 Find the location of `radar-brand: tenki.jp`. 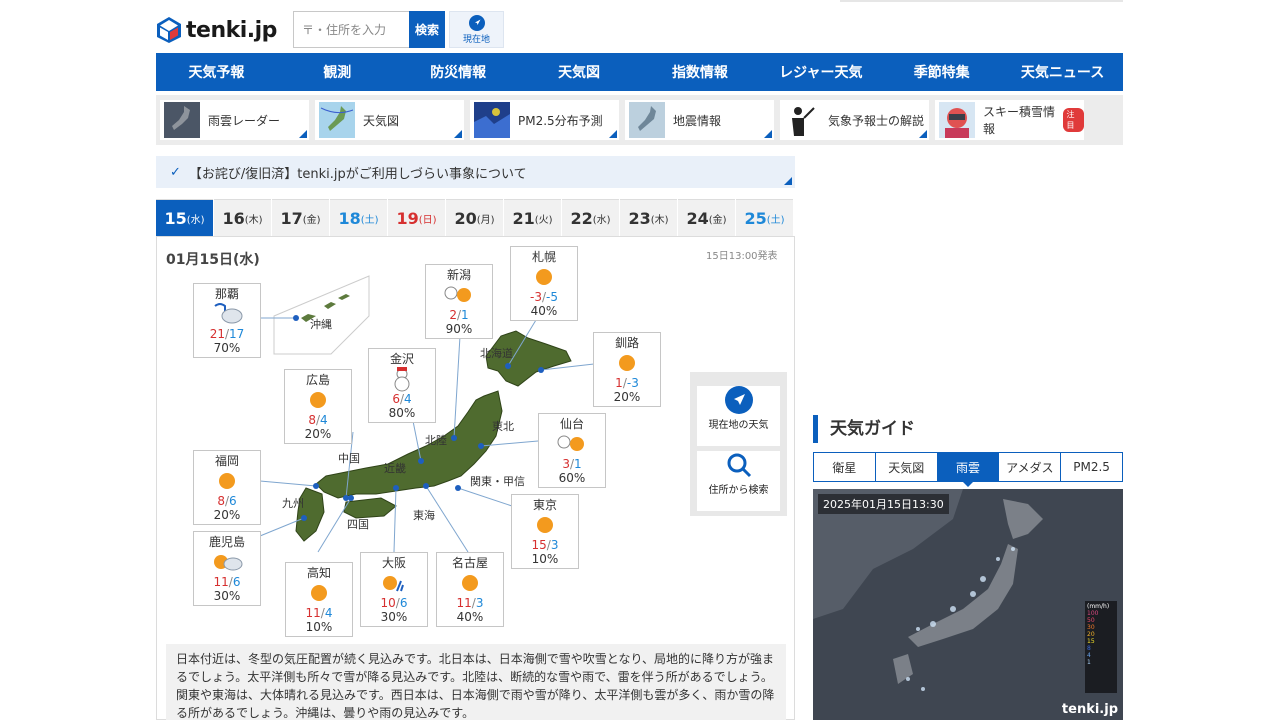

radar-brand: tenki.jp is located at coordinates (1089, 709).